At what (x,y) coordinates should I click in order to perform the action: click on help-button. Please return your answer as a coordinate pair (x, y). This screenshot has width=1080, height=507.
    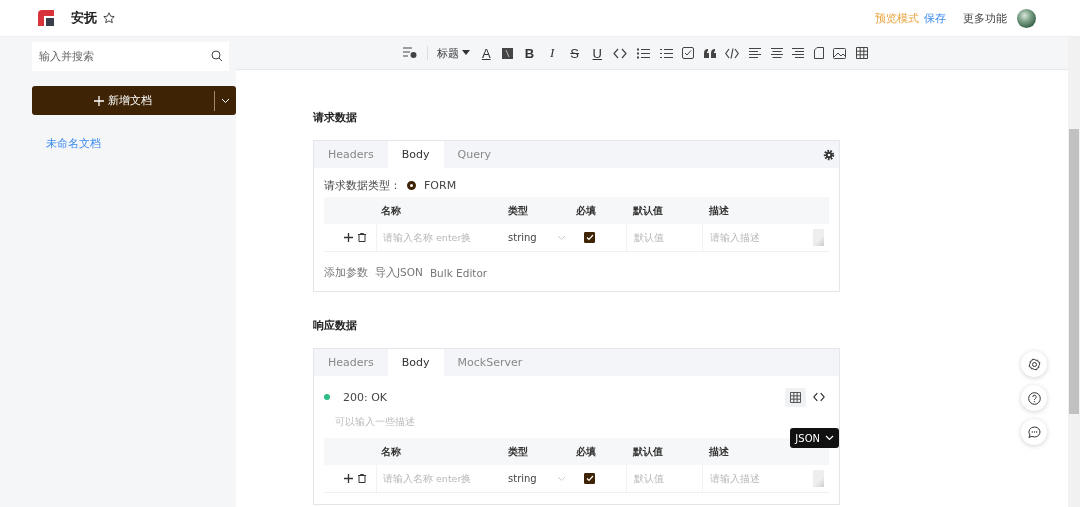
    Looking at the image, I should click on (1034, 398).